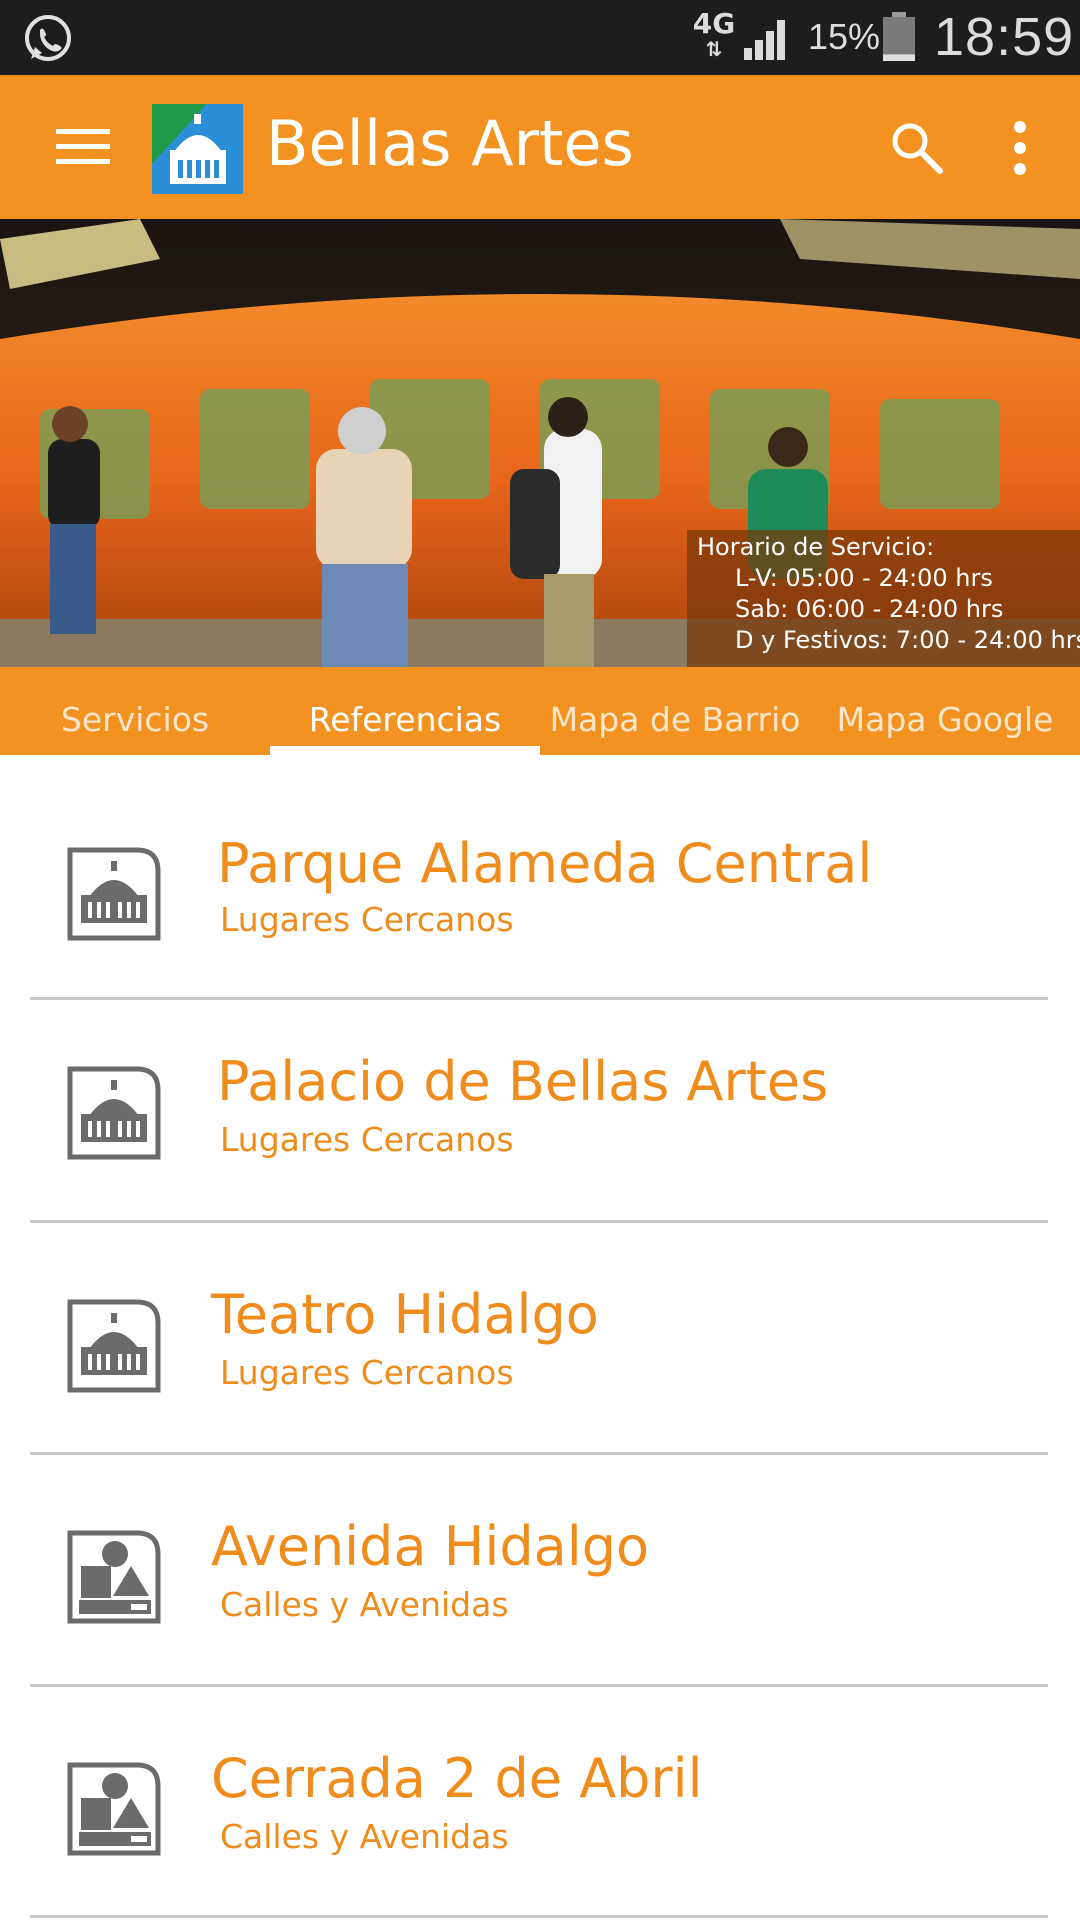 This screenshot has width=1080, height=1920. I want to click on toolbar: Bellas Artes, so click(540, 147).